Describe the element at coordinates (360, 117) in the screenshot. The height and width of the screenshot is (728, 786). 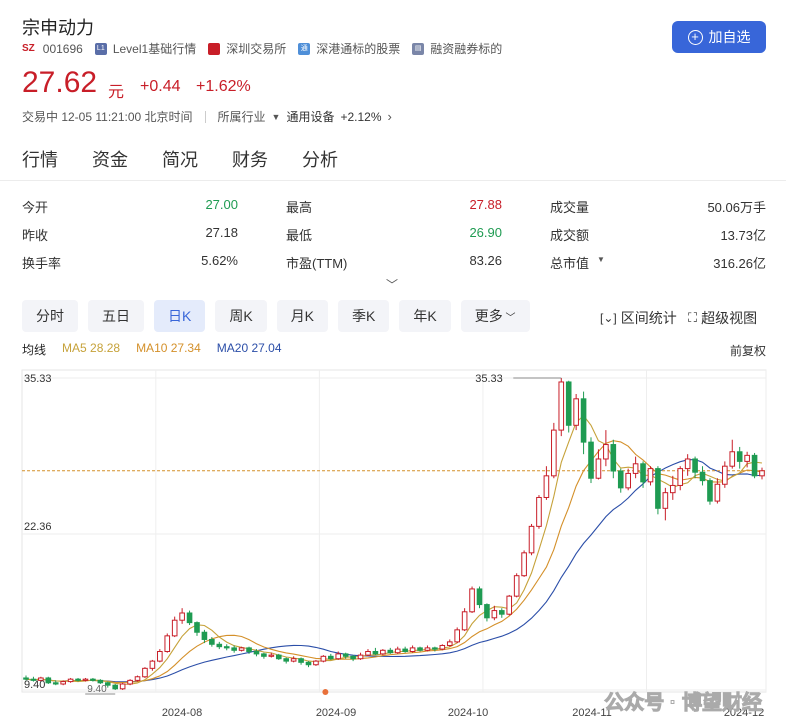
I see `industry-change: +2.12%` at that location.